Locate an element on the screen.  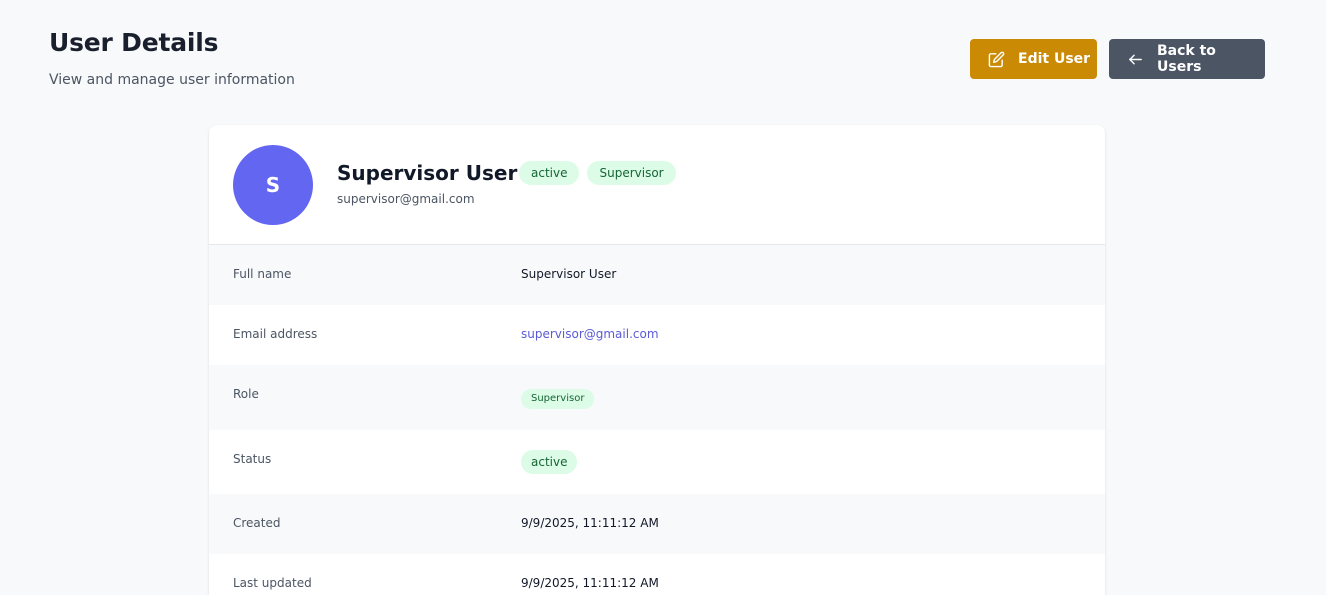
edit-user-label: Edit User is located at coordinates (1054, 59).